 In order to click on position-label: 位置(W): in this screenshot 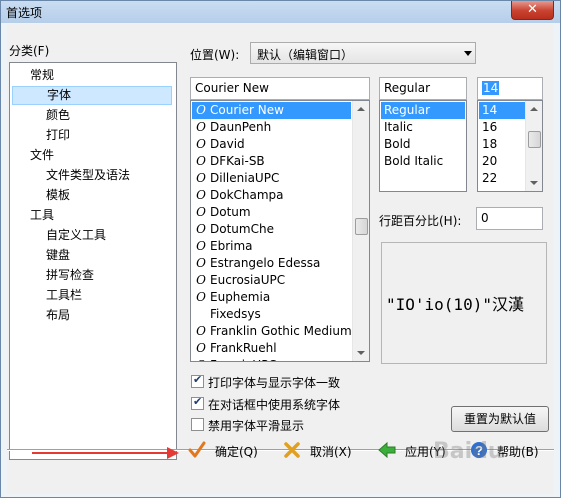, I will do `click(215, 55)`.